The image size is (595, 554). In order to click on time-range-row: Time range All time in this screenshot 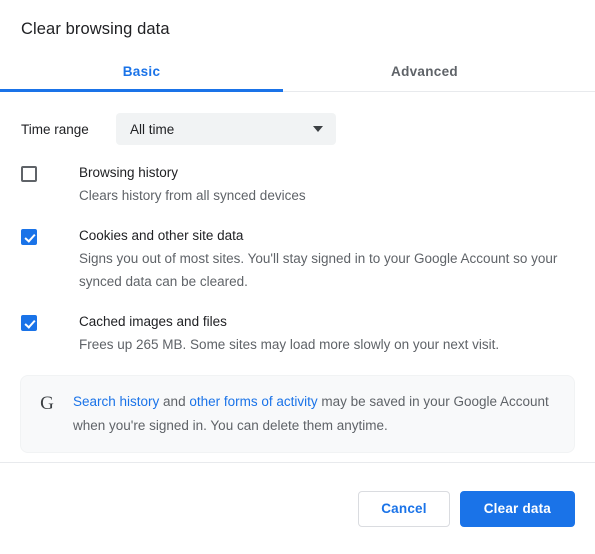, I will do `click(297, 129)`.